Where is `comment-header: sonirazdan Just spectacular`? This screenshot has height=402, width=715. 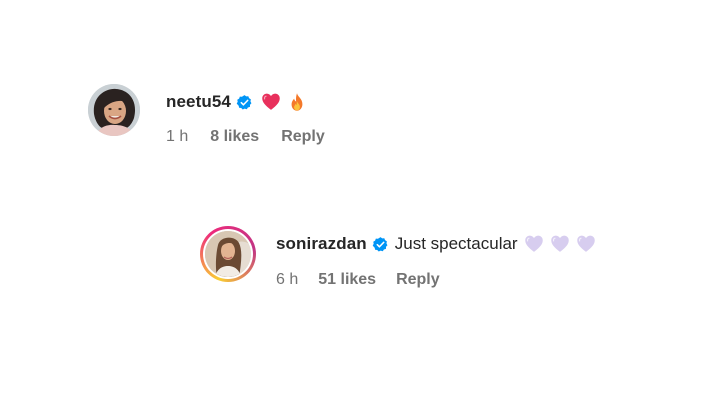
comment-header: sonirazdan Just spectacular is located at coordinates (436, 244).